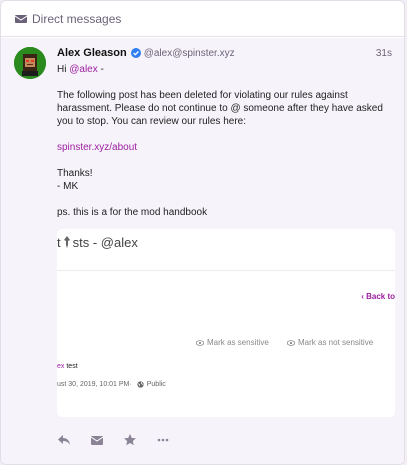  Describe the element at coordinates (64, 440) in the screenshot. I see `reply-icon` at that location.